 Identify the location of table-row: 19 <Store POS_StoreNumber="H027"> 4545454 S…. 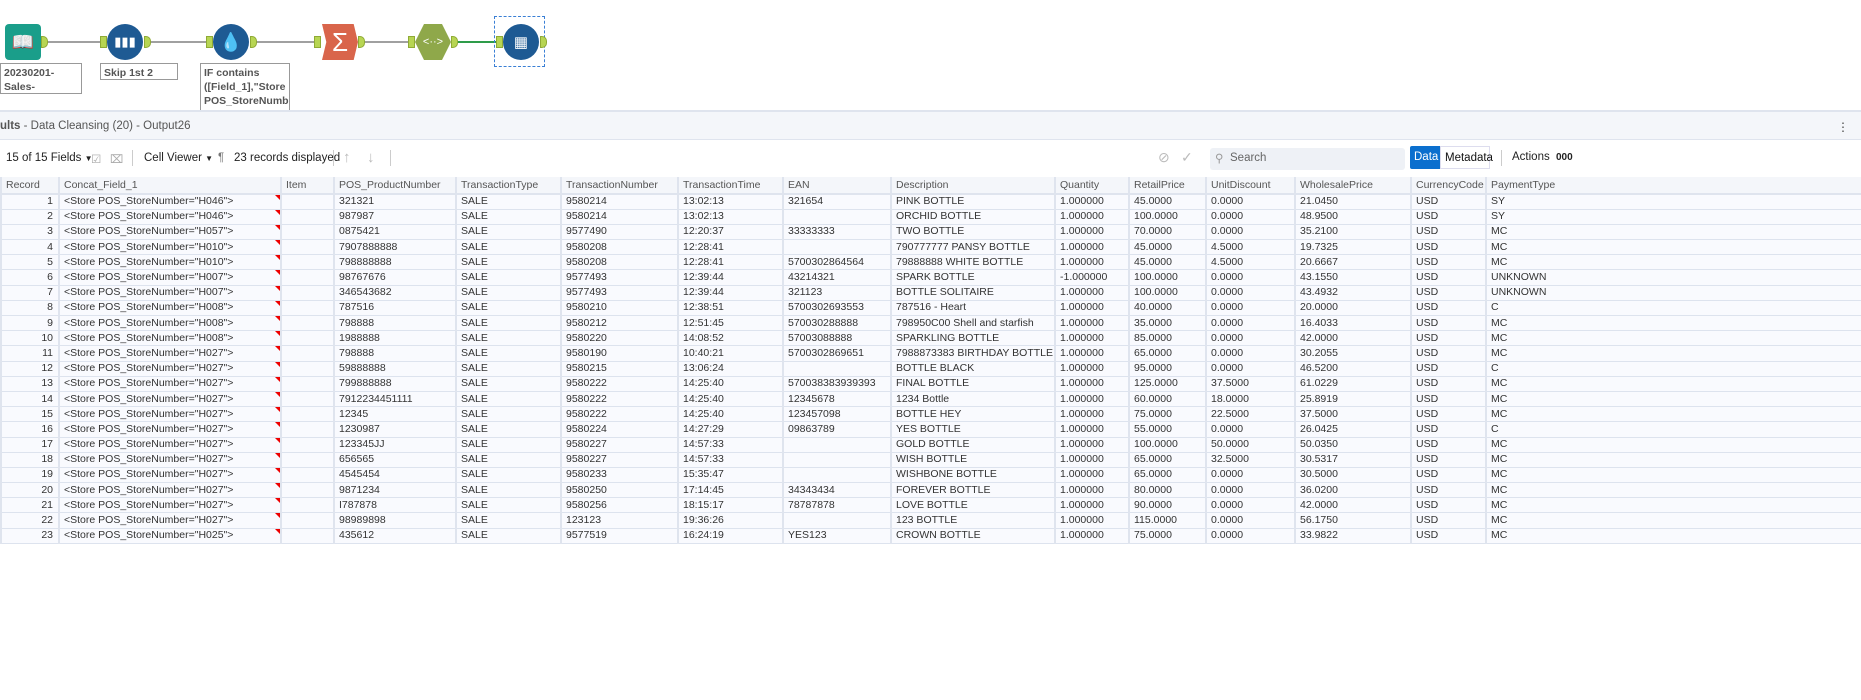
(930, 475).